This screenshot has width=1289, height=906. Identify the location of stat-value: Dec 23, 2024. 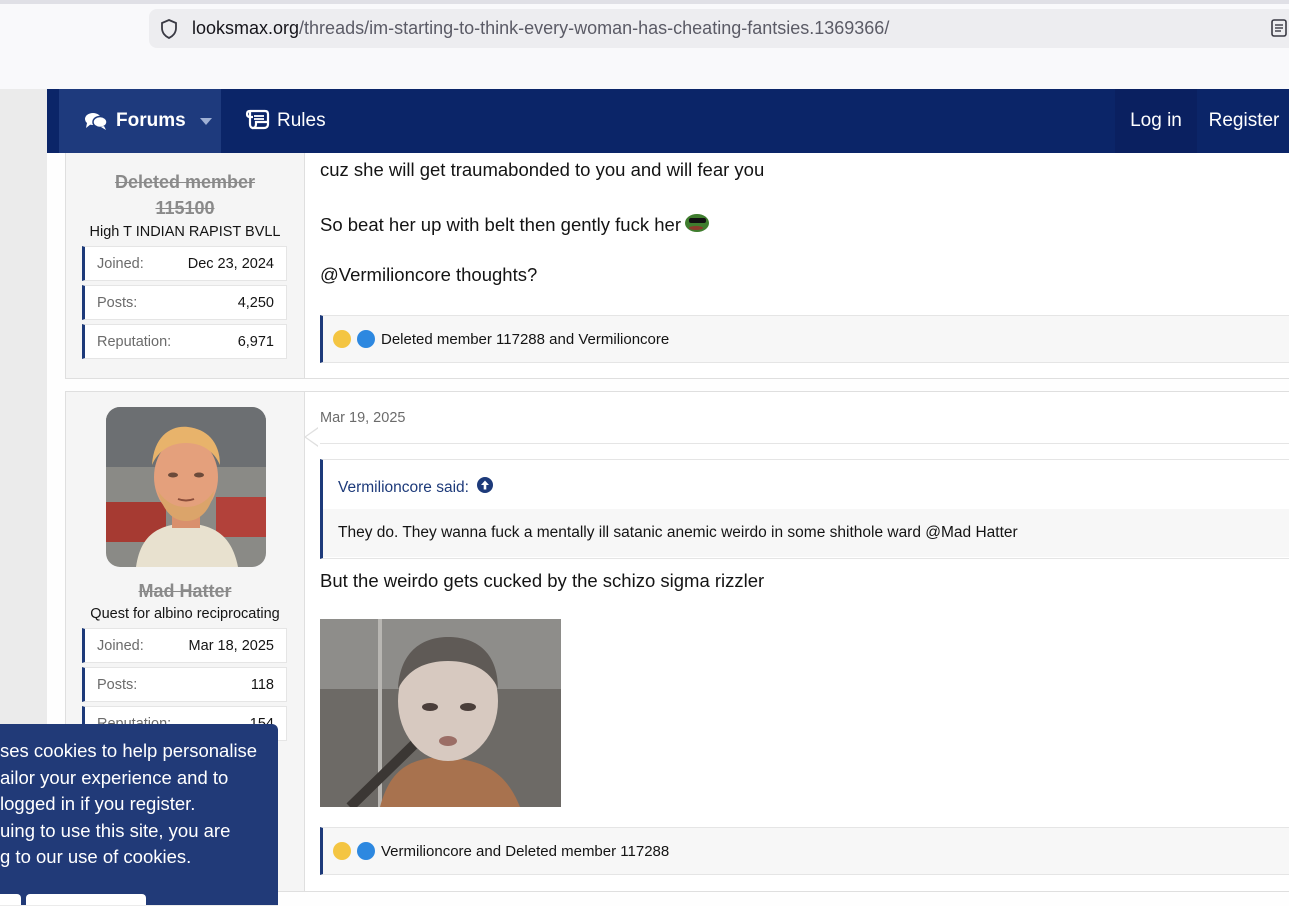
(230, 263).